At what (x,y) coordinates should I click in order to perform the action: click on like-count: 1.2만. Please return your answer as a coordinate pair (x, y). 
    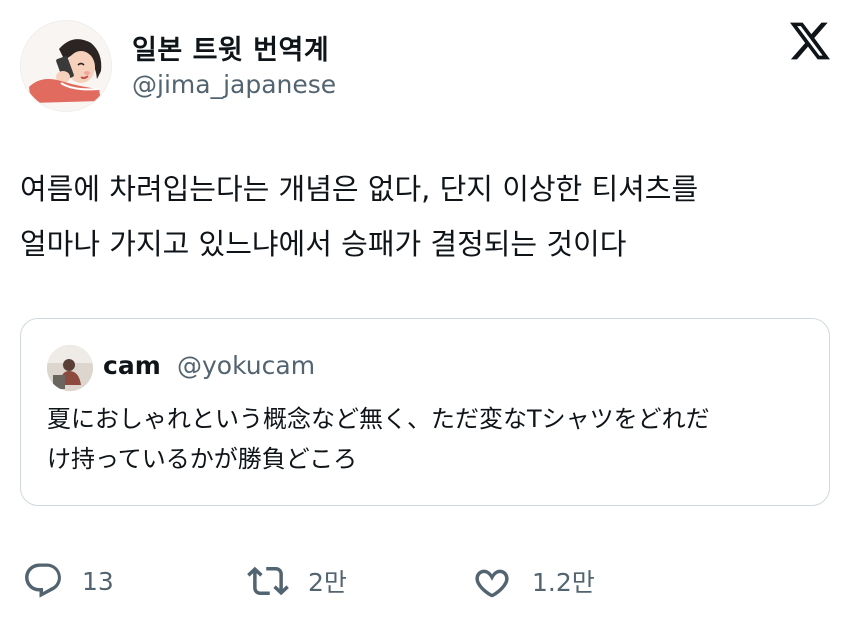
    Looking at the image, I should click on (563, 582).